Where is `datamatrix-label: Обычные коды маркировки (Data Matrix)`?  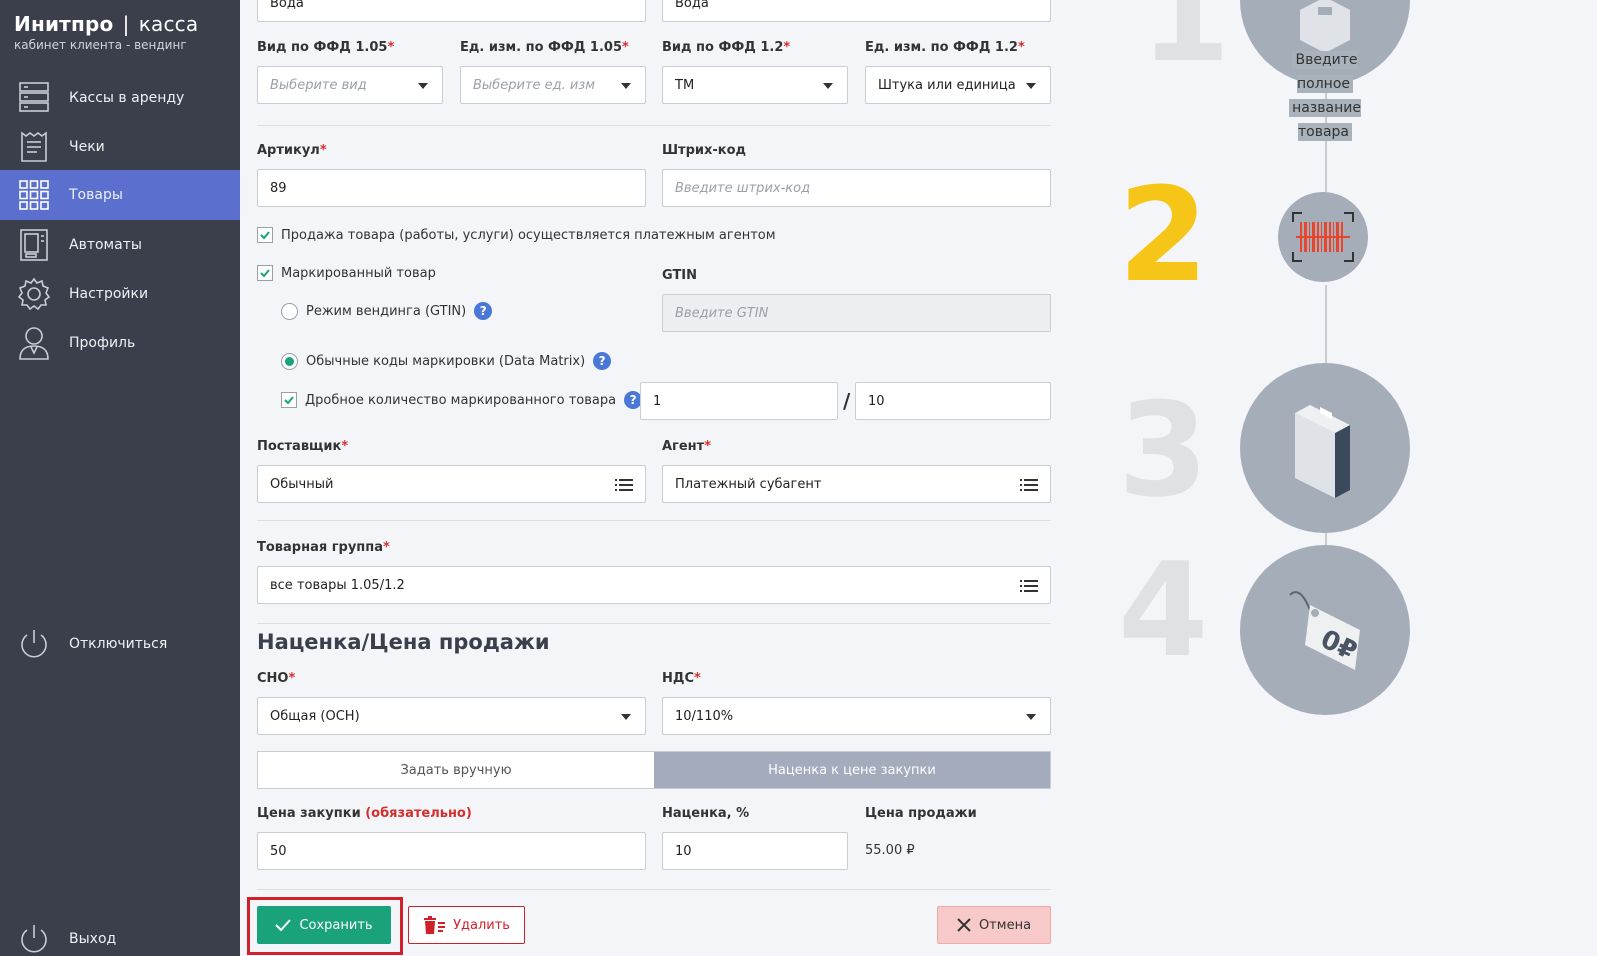 datamatrix-label: Обычные коды маркировки (Data Matrix) is located at coordinates (446, 361).